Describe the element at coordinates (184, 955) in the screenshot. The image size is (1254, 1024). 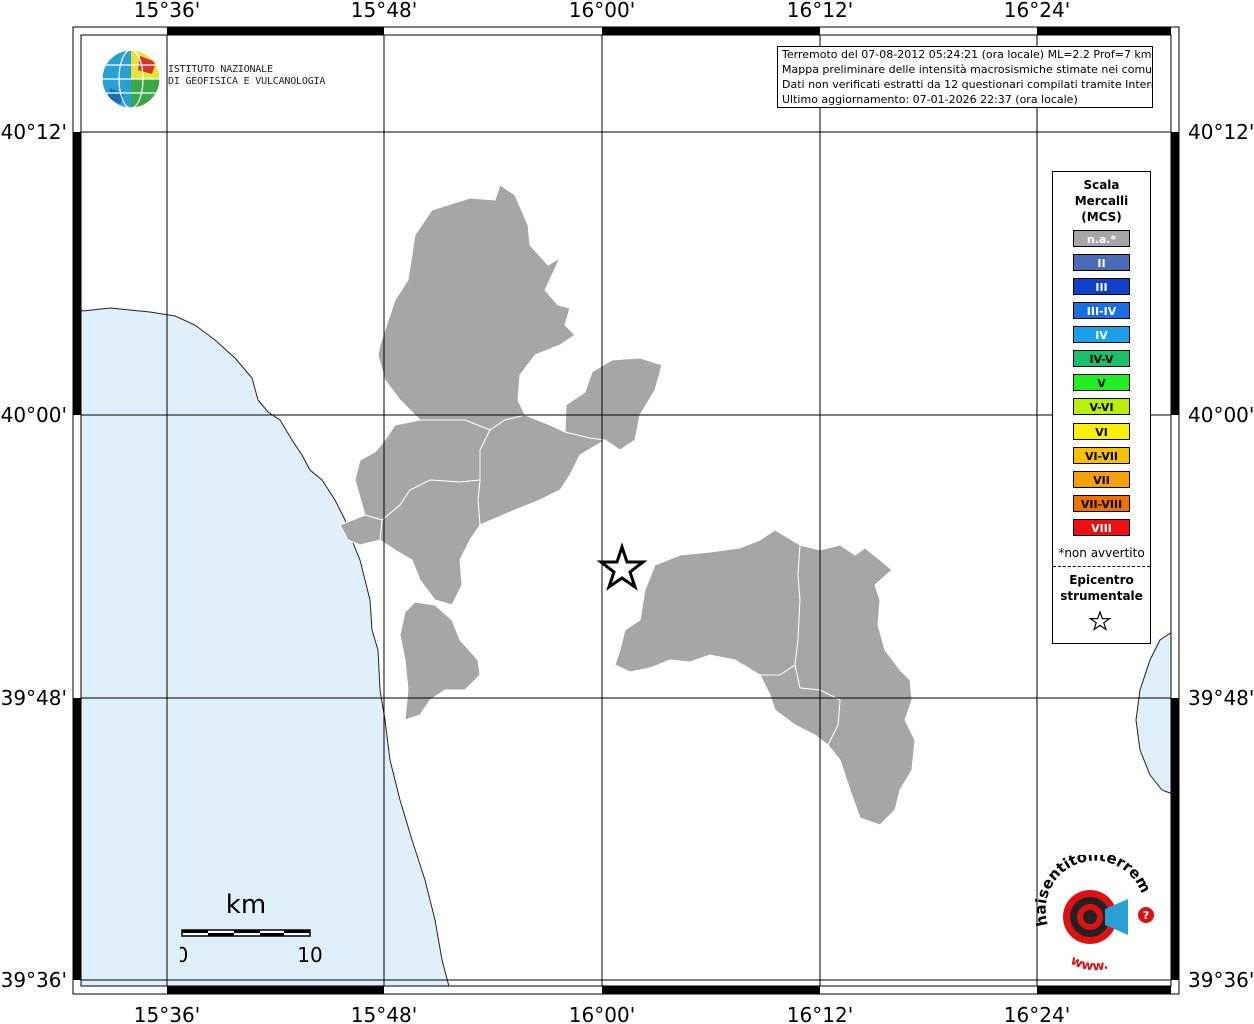
I see `scale-min: 0` at that location.